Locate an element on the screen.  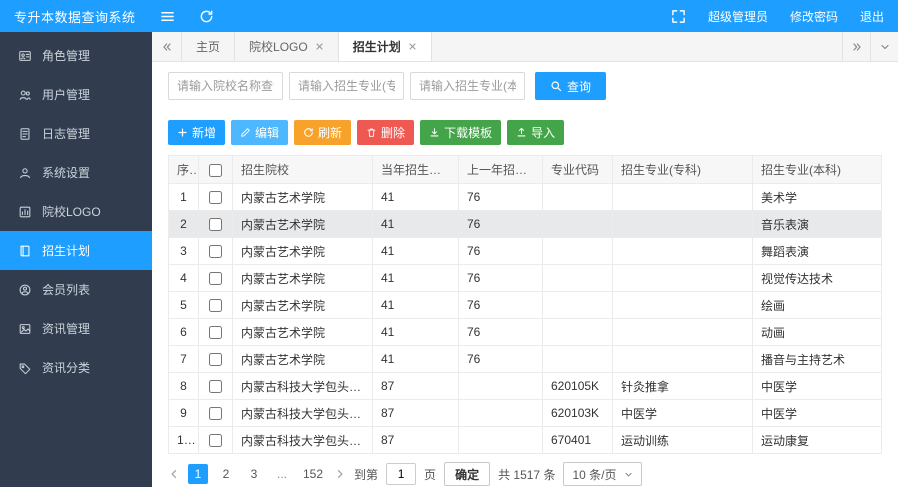
sidebar-item-college-logo: 院校LOGO is located at coordinates (76, 211).